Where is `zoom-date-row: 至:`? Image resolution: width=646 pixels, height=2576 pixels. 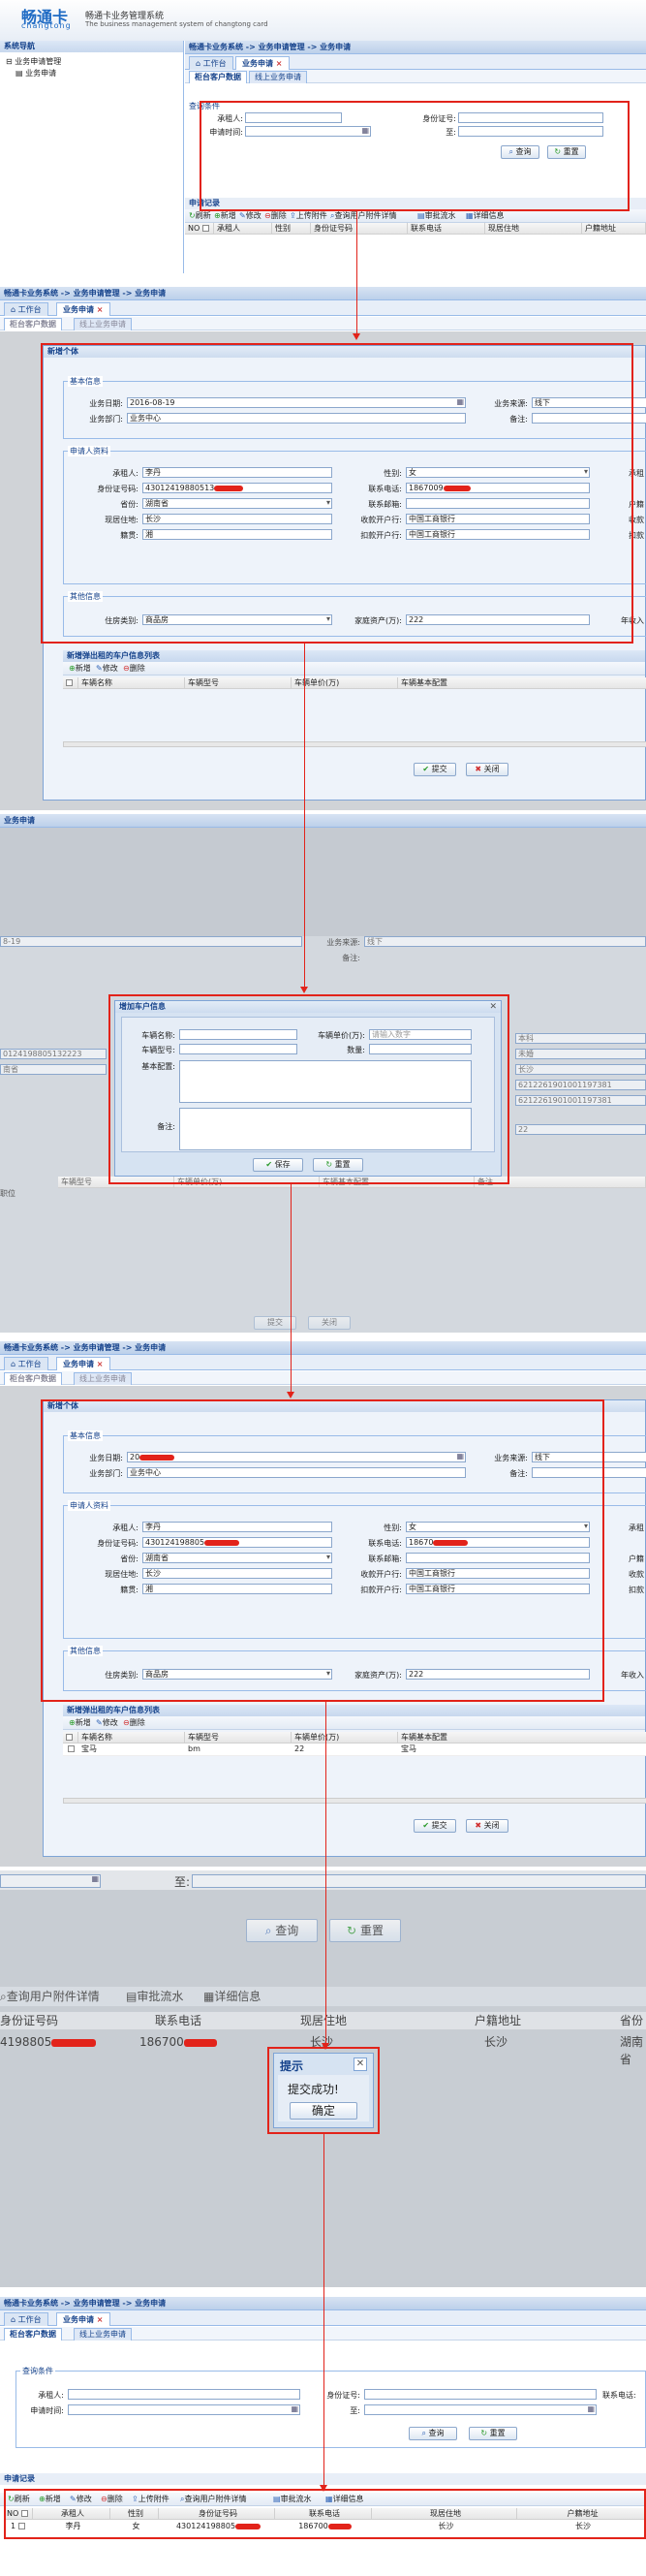
zoom-date-row: 至: is located at coordinates (323, 1880).